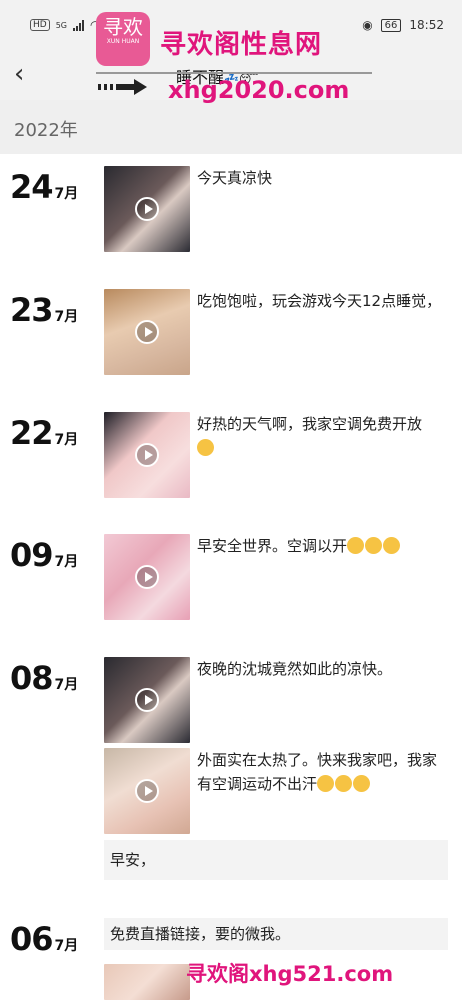 The image size is (462, 1000). I want to click on year-label: 2022年, so click(46, 130).